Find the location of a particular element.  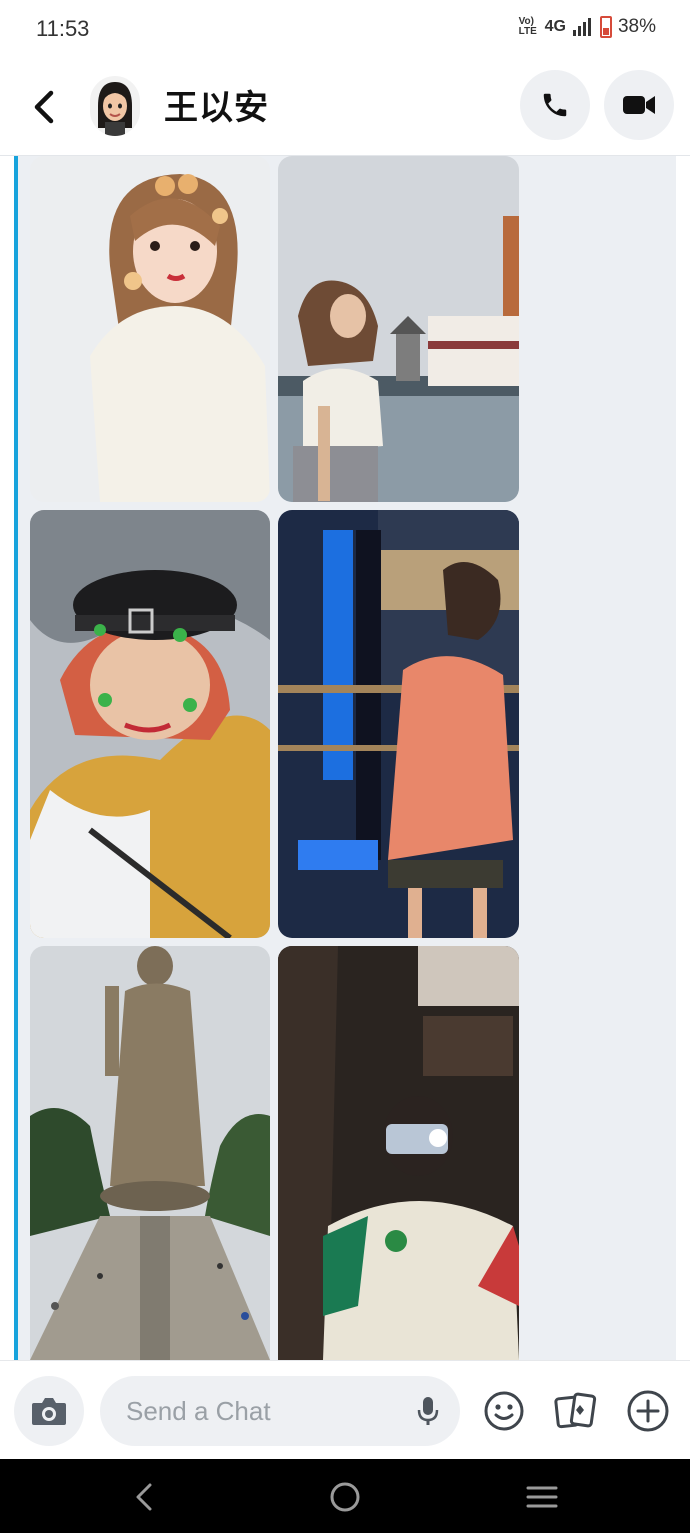

status-time: 11:53 is located at coordinates (63, 28).